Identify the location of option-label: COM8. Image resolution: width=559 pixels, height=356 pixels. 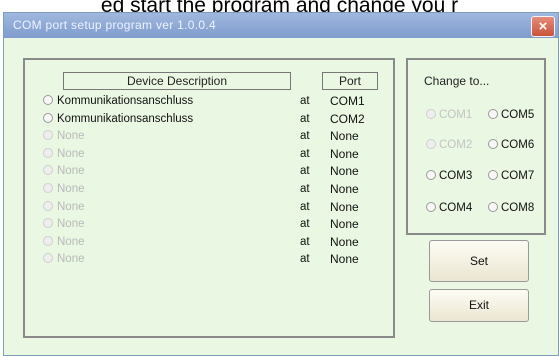
(518, 208).